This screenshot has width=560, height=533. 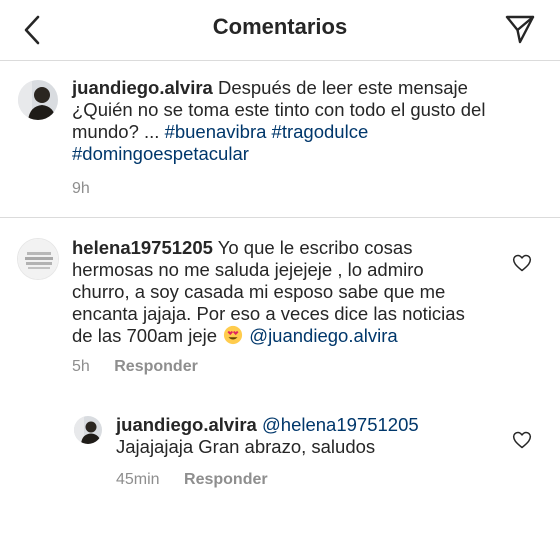 What do you see at coordinates (280, 26) in the screenshot?
I see `page-title: Comentarios` at bounding box center [280, 26].